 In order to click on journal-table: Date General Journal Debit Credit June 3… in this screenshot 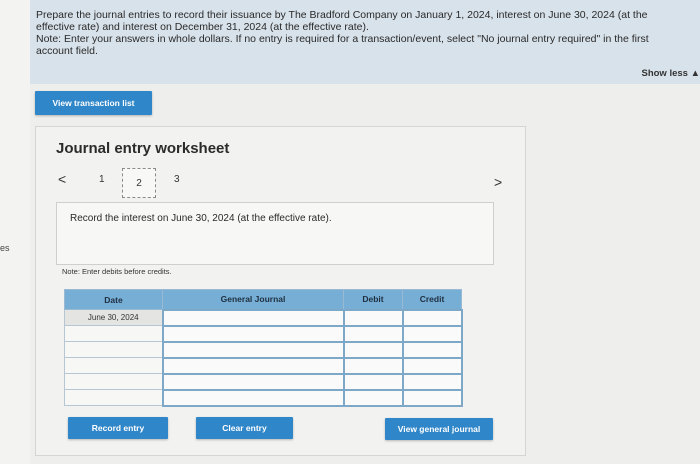, I will do `click(263, 348)`.